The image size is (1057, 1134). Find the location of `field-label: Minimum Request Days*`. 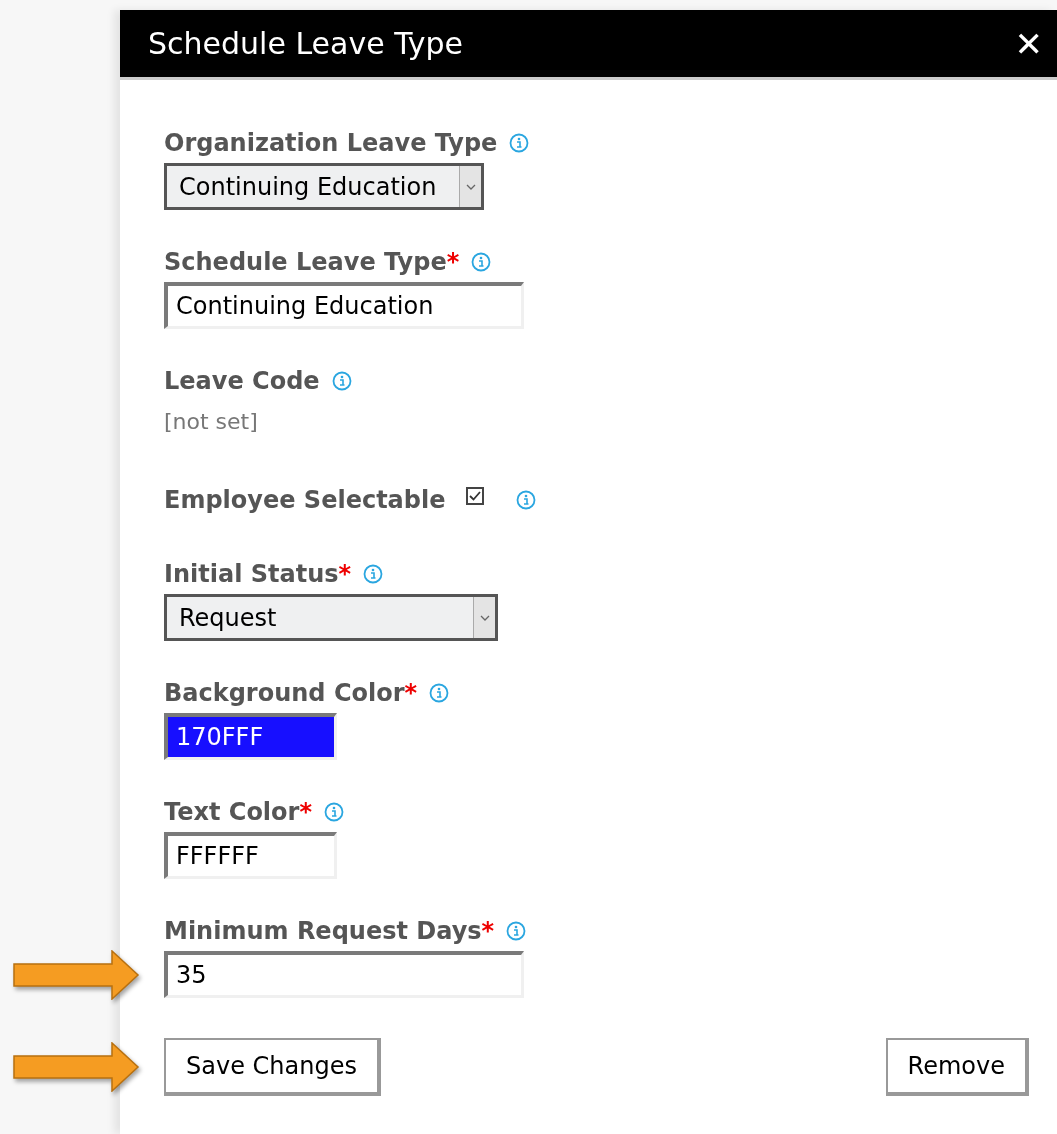

field-label: Minimum Request Days* is located at coordinates (329, 931).